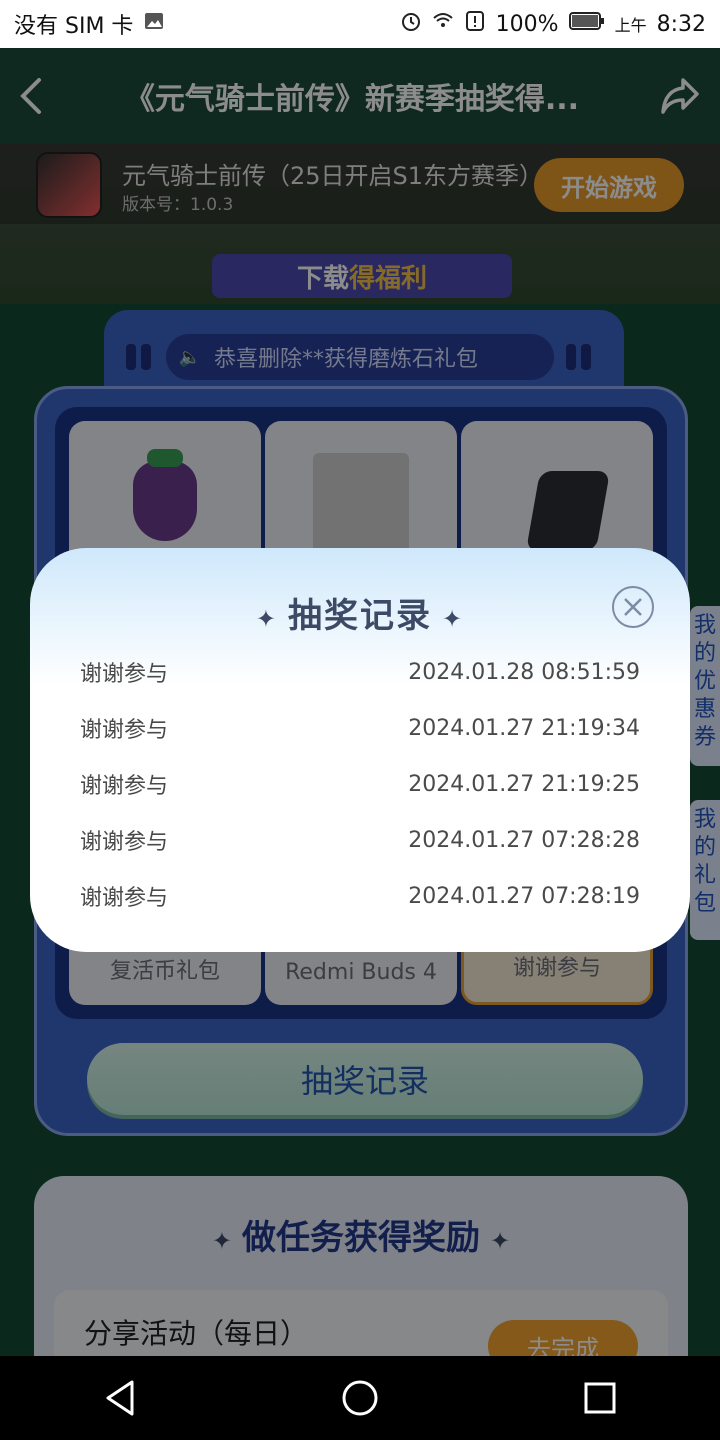 Image resolution: width=720 pixels, height=1440 pixels. What do you see at coordinates (154, 24) in the screenshot?
I see `image-icon` at bounding box center [154, 24].